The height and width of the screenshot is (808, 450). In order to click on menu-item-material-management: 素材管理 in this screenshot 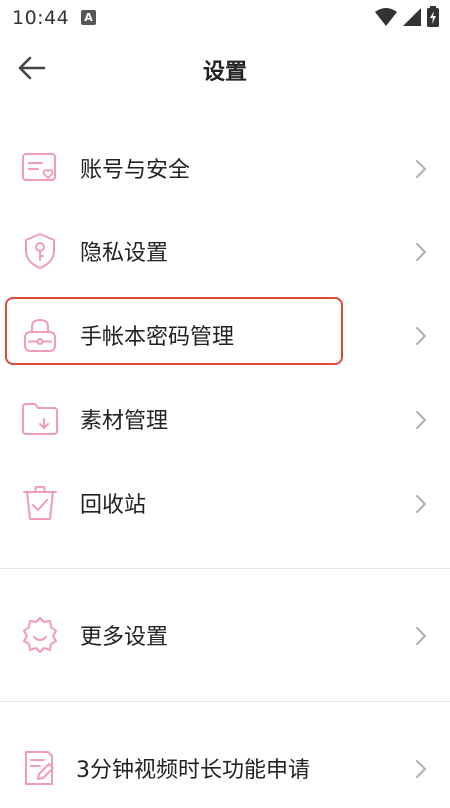, I will do `click(225, 419)`.